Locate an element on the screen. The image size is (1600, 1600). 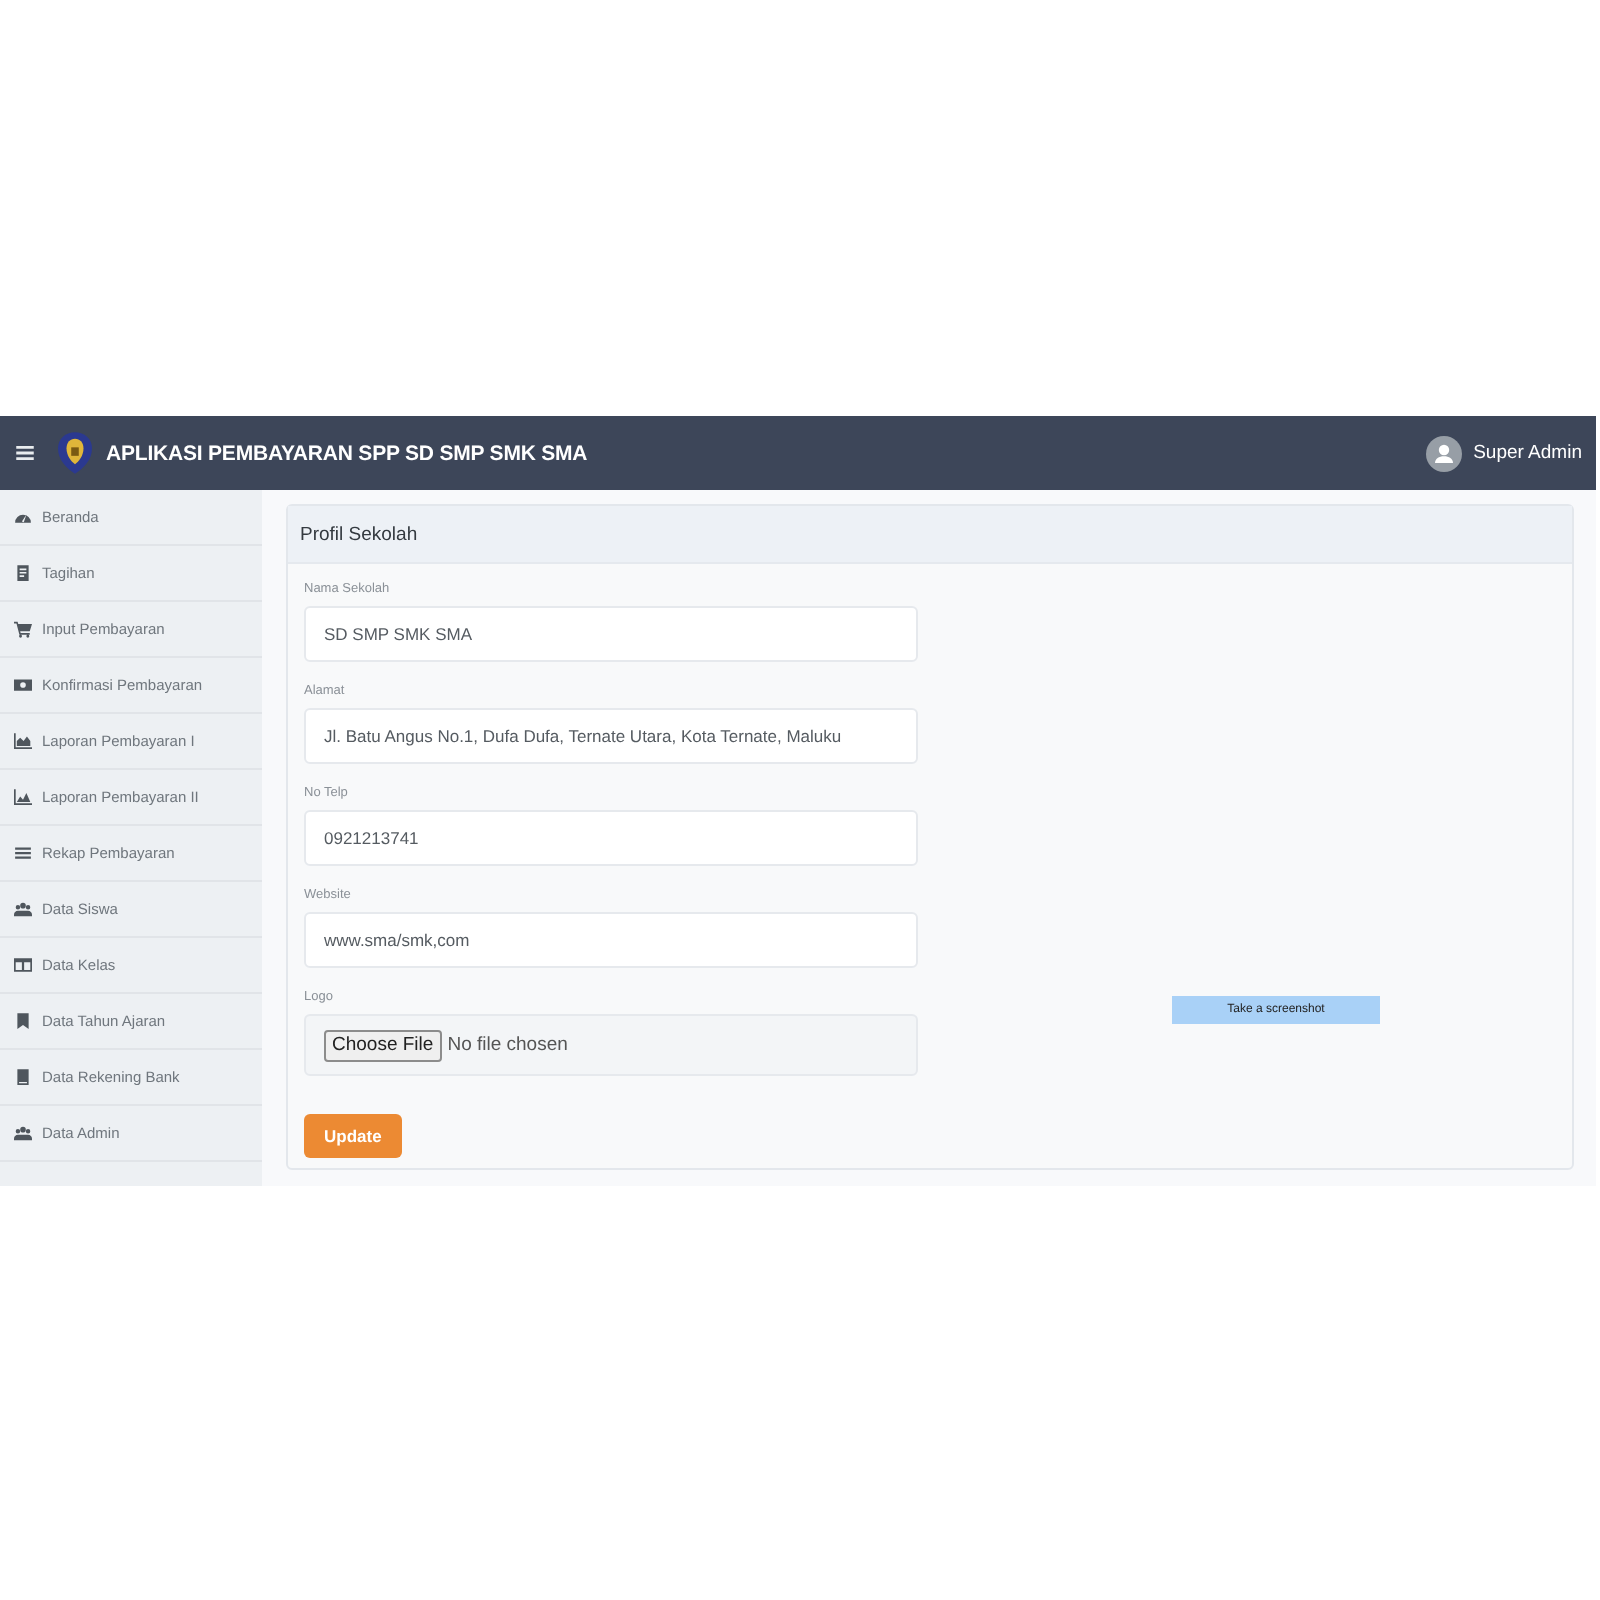
user-name: Super Admin is located at coordinates (1527, 453).